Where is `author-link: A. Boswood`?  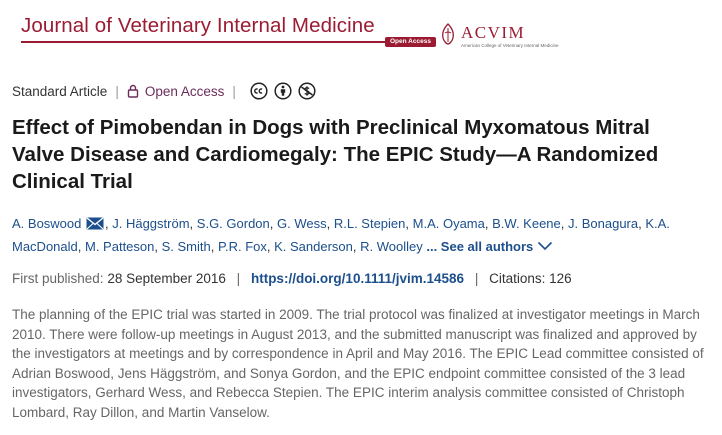 author-link: A. Boswood is located at coordinates (46, 223).